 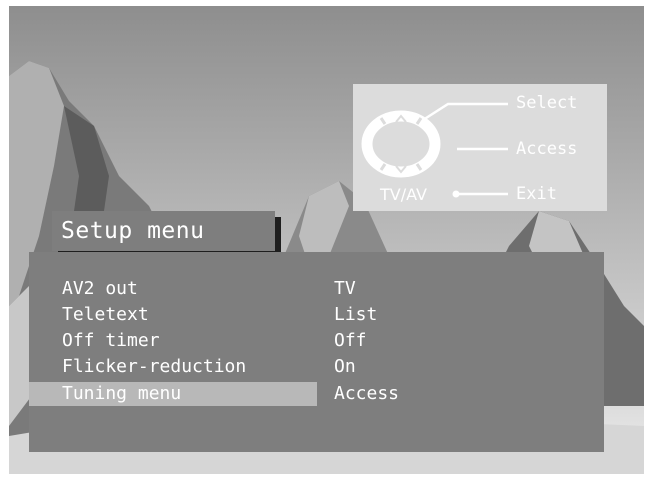 What do you see at coordinates (480, 147) in the screenshot?
I see `remote-help-panel: Select Access Exit TV/AV` at bounding box center [480, 147].